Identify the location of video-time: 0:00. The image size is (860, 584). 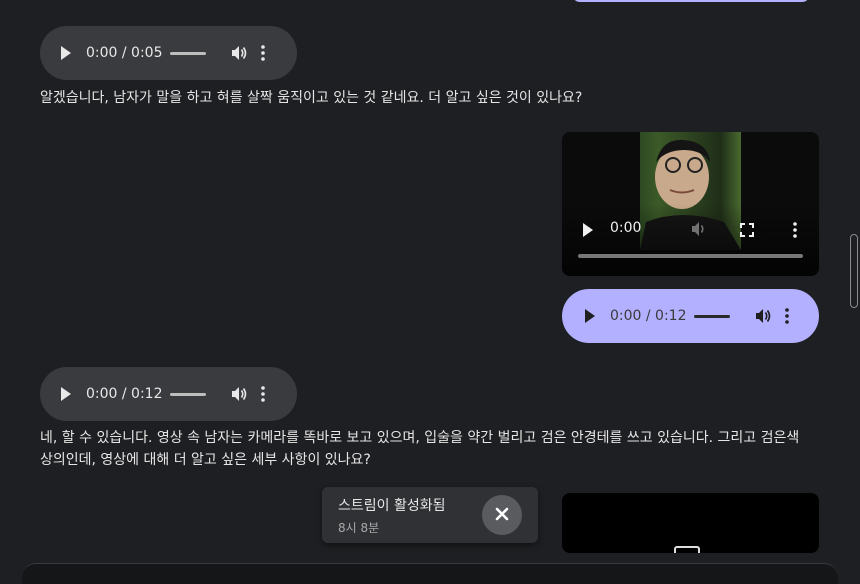
(626, 228).